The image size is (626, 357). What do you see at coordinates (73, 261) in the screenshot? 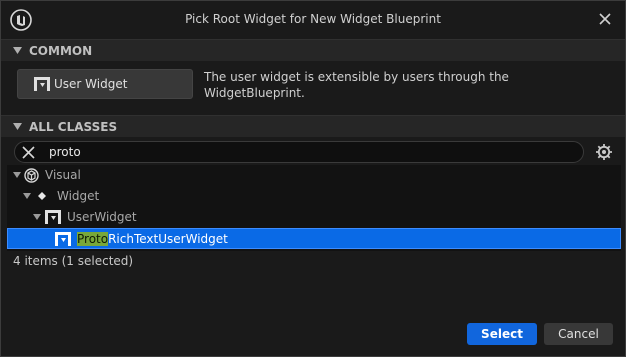
I see `item-count-status: 4 items (1 selected)` at bounding box center [73, 261].